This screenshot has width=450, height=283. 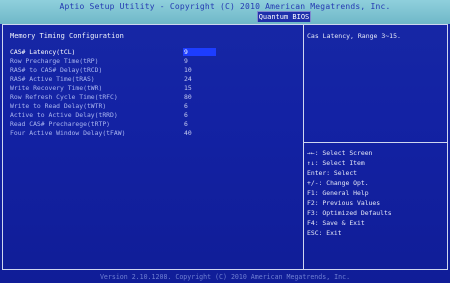 I want to click on setting-label: Row Precharge Time(tRP), so click(x=54, y=61).